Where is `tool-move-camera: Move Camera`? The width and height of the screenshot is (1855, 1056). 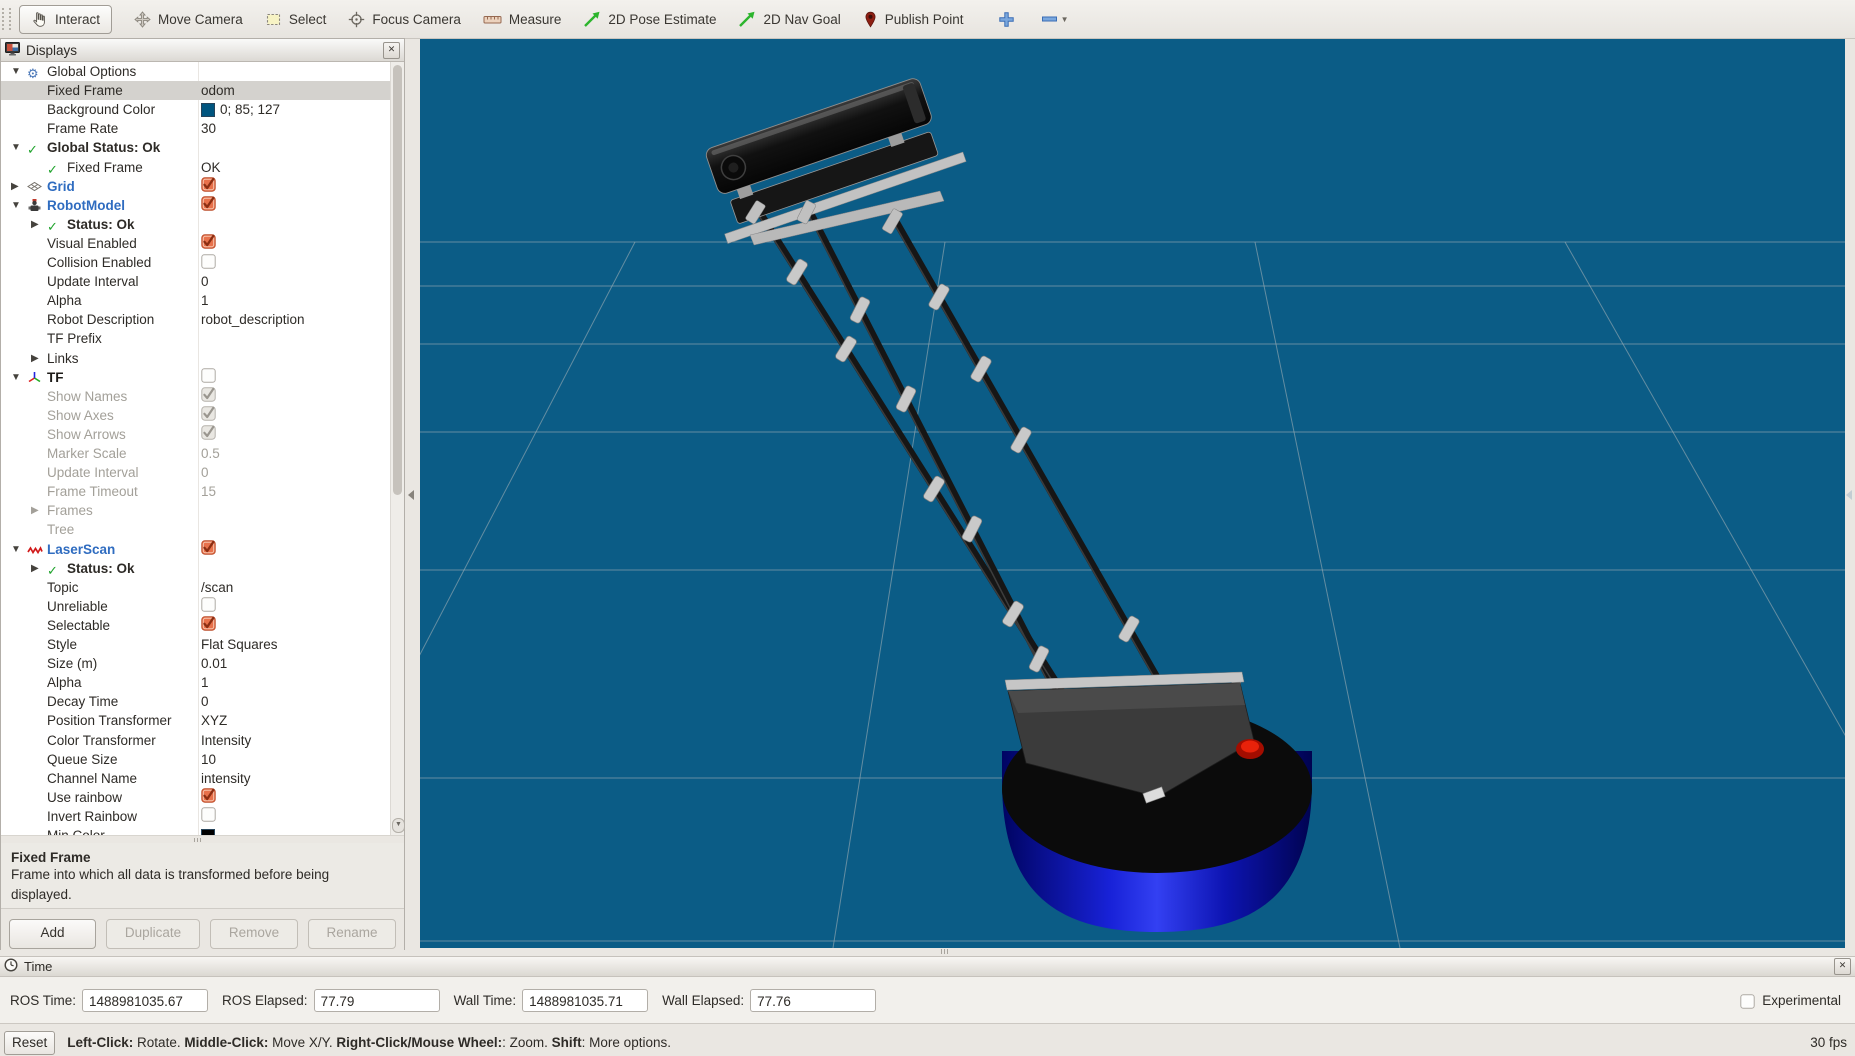 tool-move-camera: Move Camera is located at coordinates (188, 19).